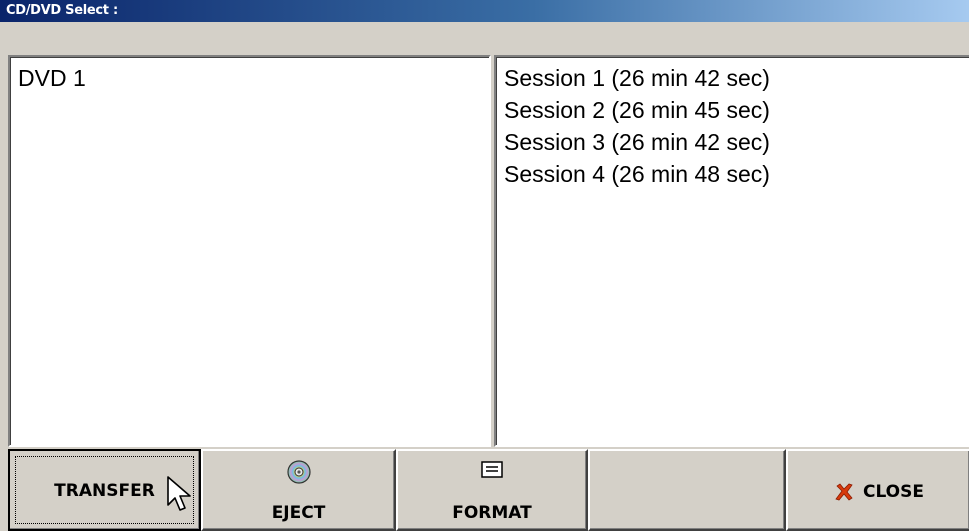  Describe the element at coordinates (298, 490) in the screenshot. I see `eject-button: EJECT` at that location.